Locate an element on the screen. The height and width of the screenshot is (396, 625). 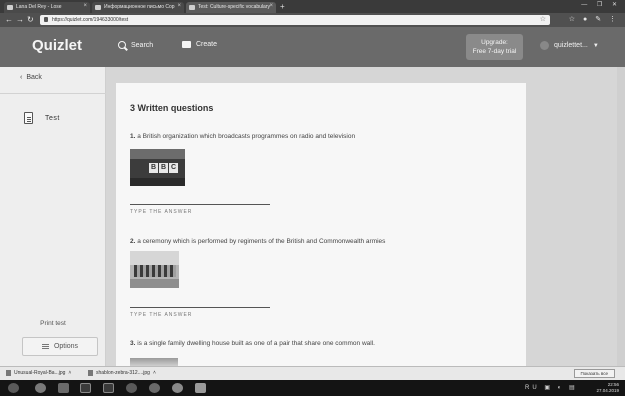
browser-tab-active: Test: Culture-specific vocabulary × is located at coordinates (231, 7).